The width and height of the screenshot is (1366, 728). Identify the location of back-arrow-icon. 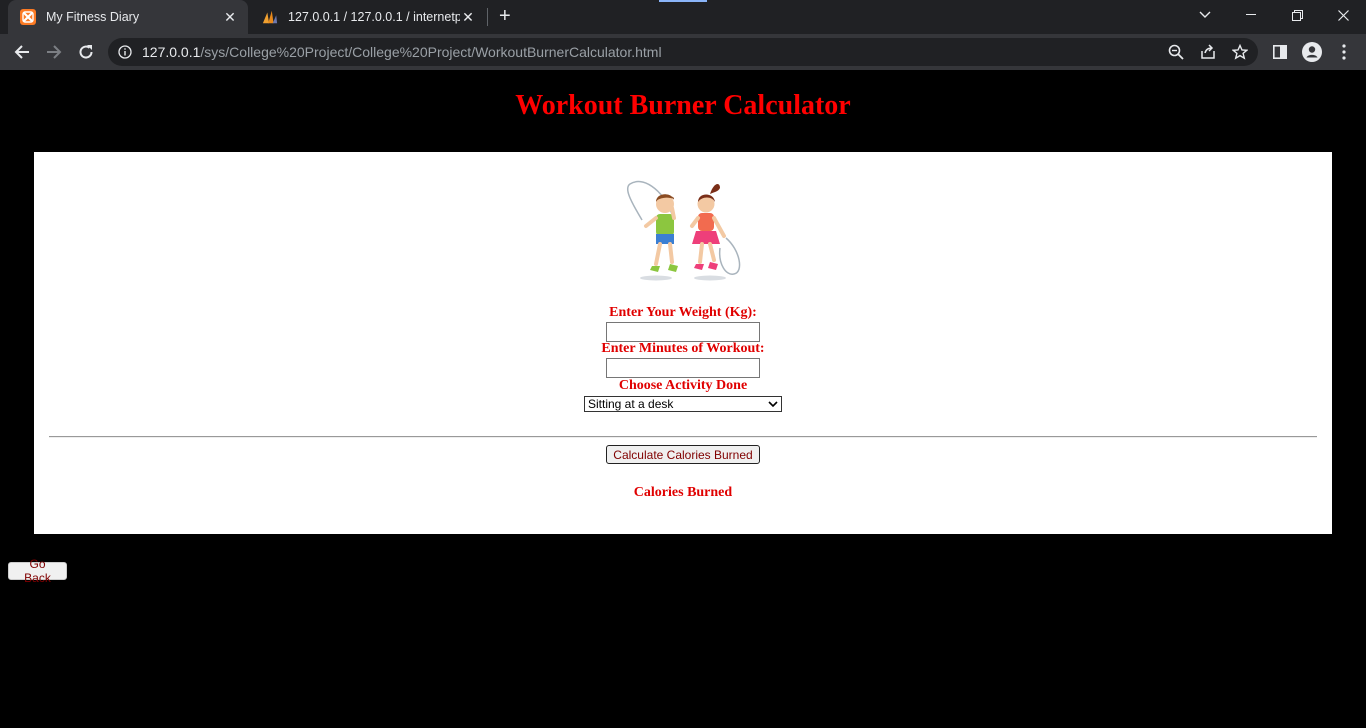
(22, 52).